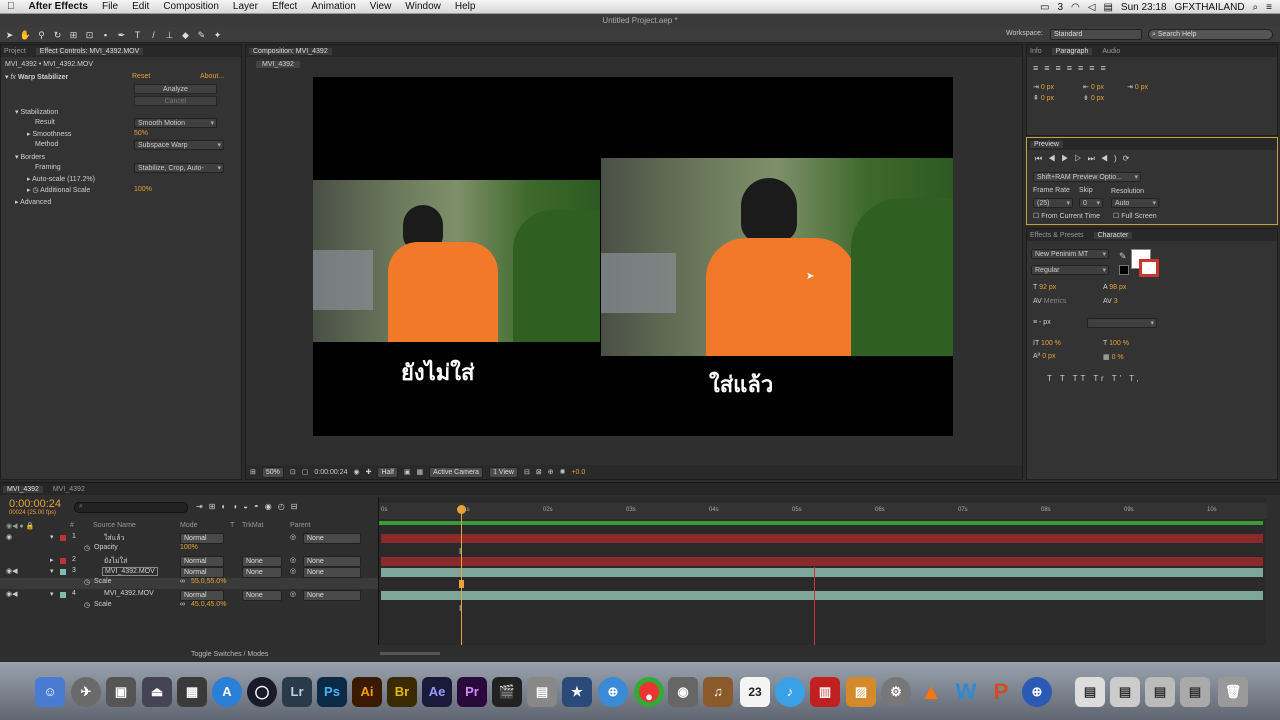 The width and height of the screenshot is (1280, 720). I want to click on tab-composition: Composition: MVI_4392, so click(290, 51).